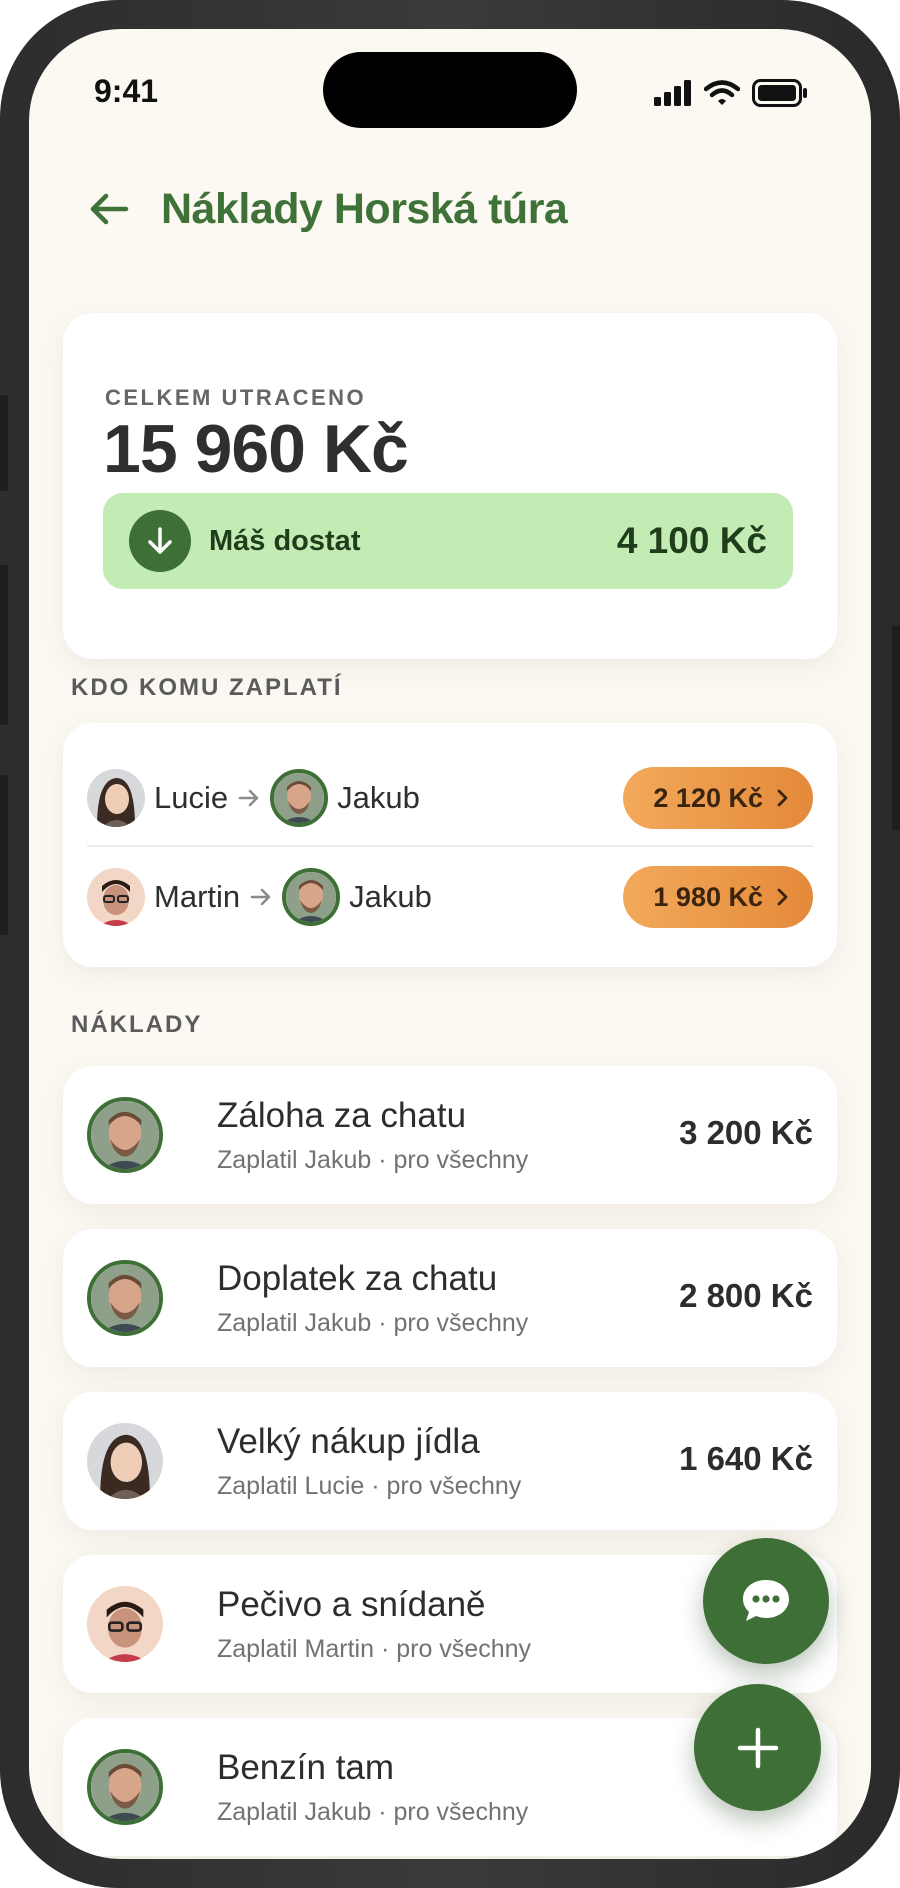 The height and width of the screenshot is (1888, 900). I want to click on expense-title: Velký nákup jídla, so click(348, 1441).